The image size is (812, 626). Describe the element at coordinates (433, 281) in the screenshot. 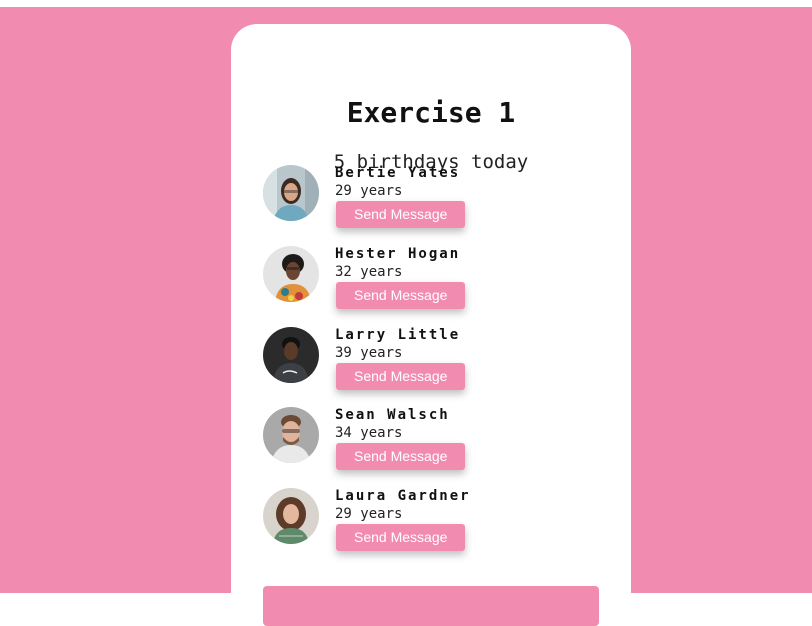

I see `list-item: Hester Hogan 32 years Send Message` at that location.